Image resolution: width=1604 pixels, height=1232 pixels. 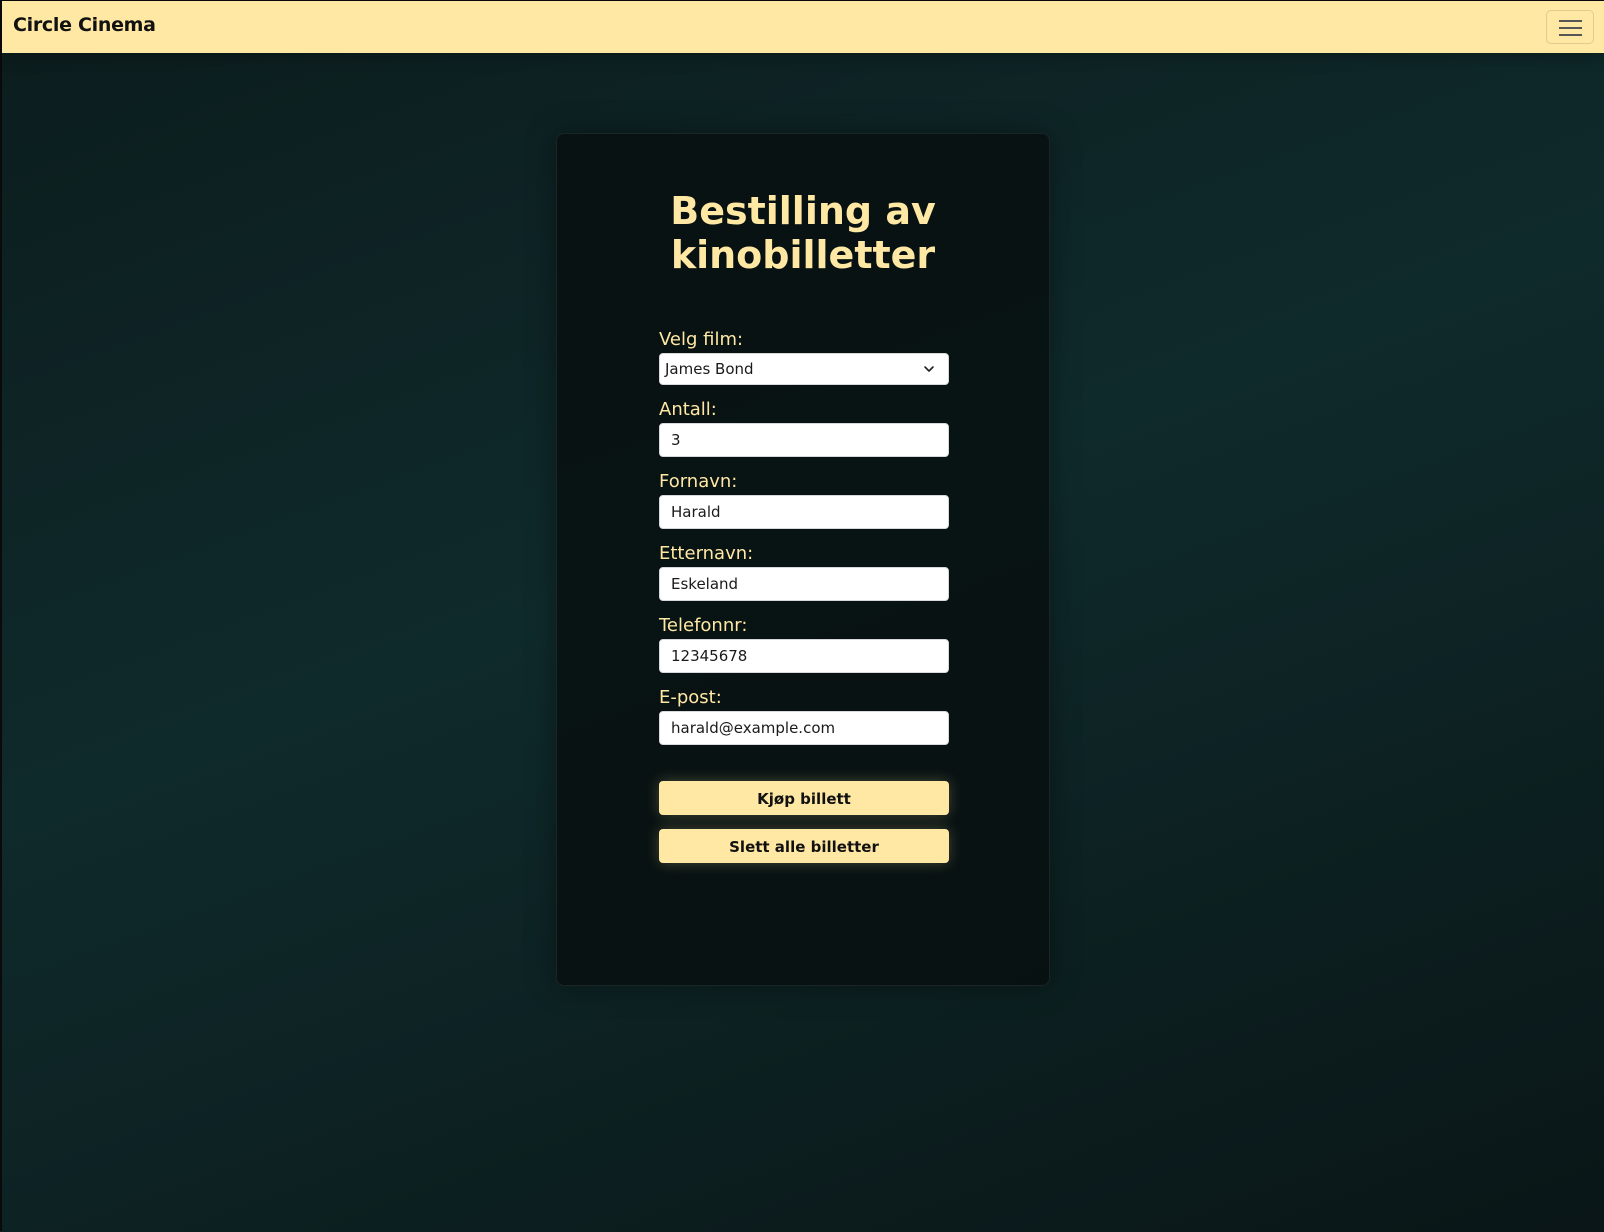 I want to click on epost-label: E-post:, so click(x=690, y=697).